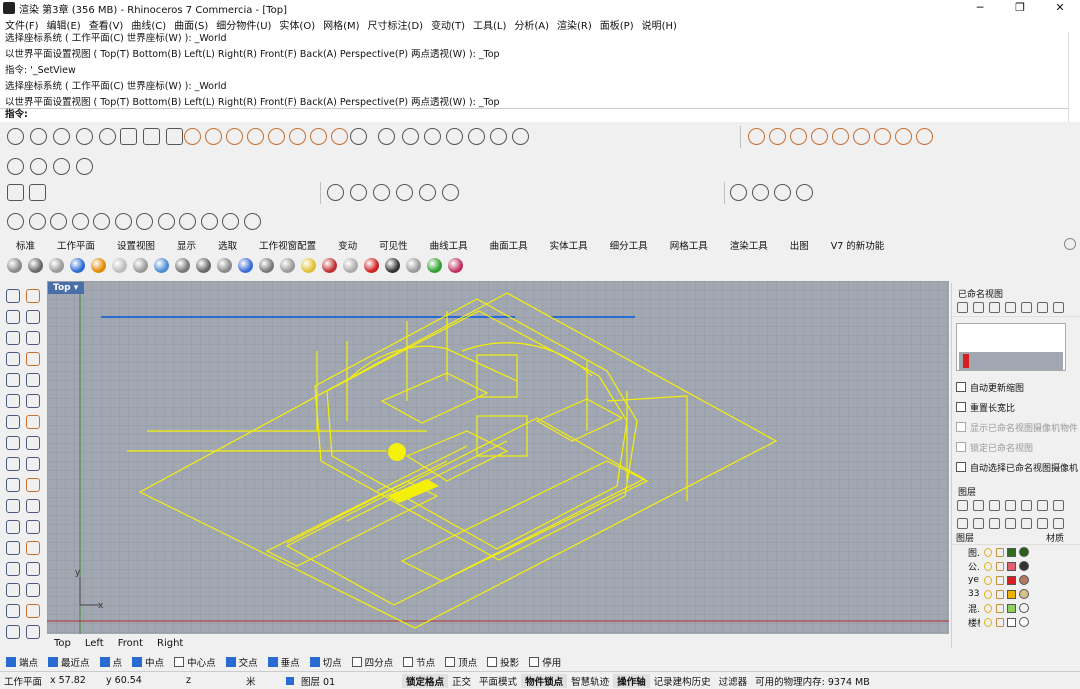  What do you see at coordinates (574, 24) in the screenshot?
I see `menu-item: 渲染(R)` at bounding box center [574, 24].